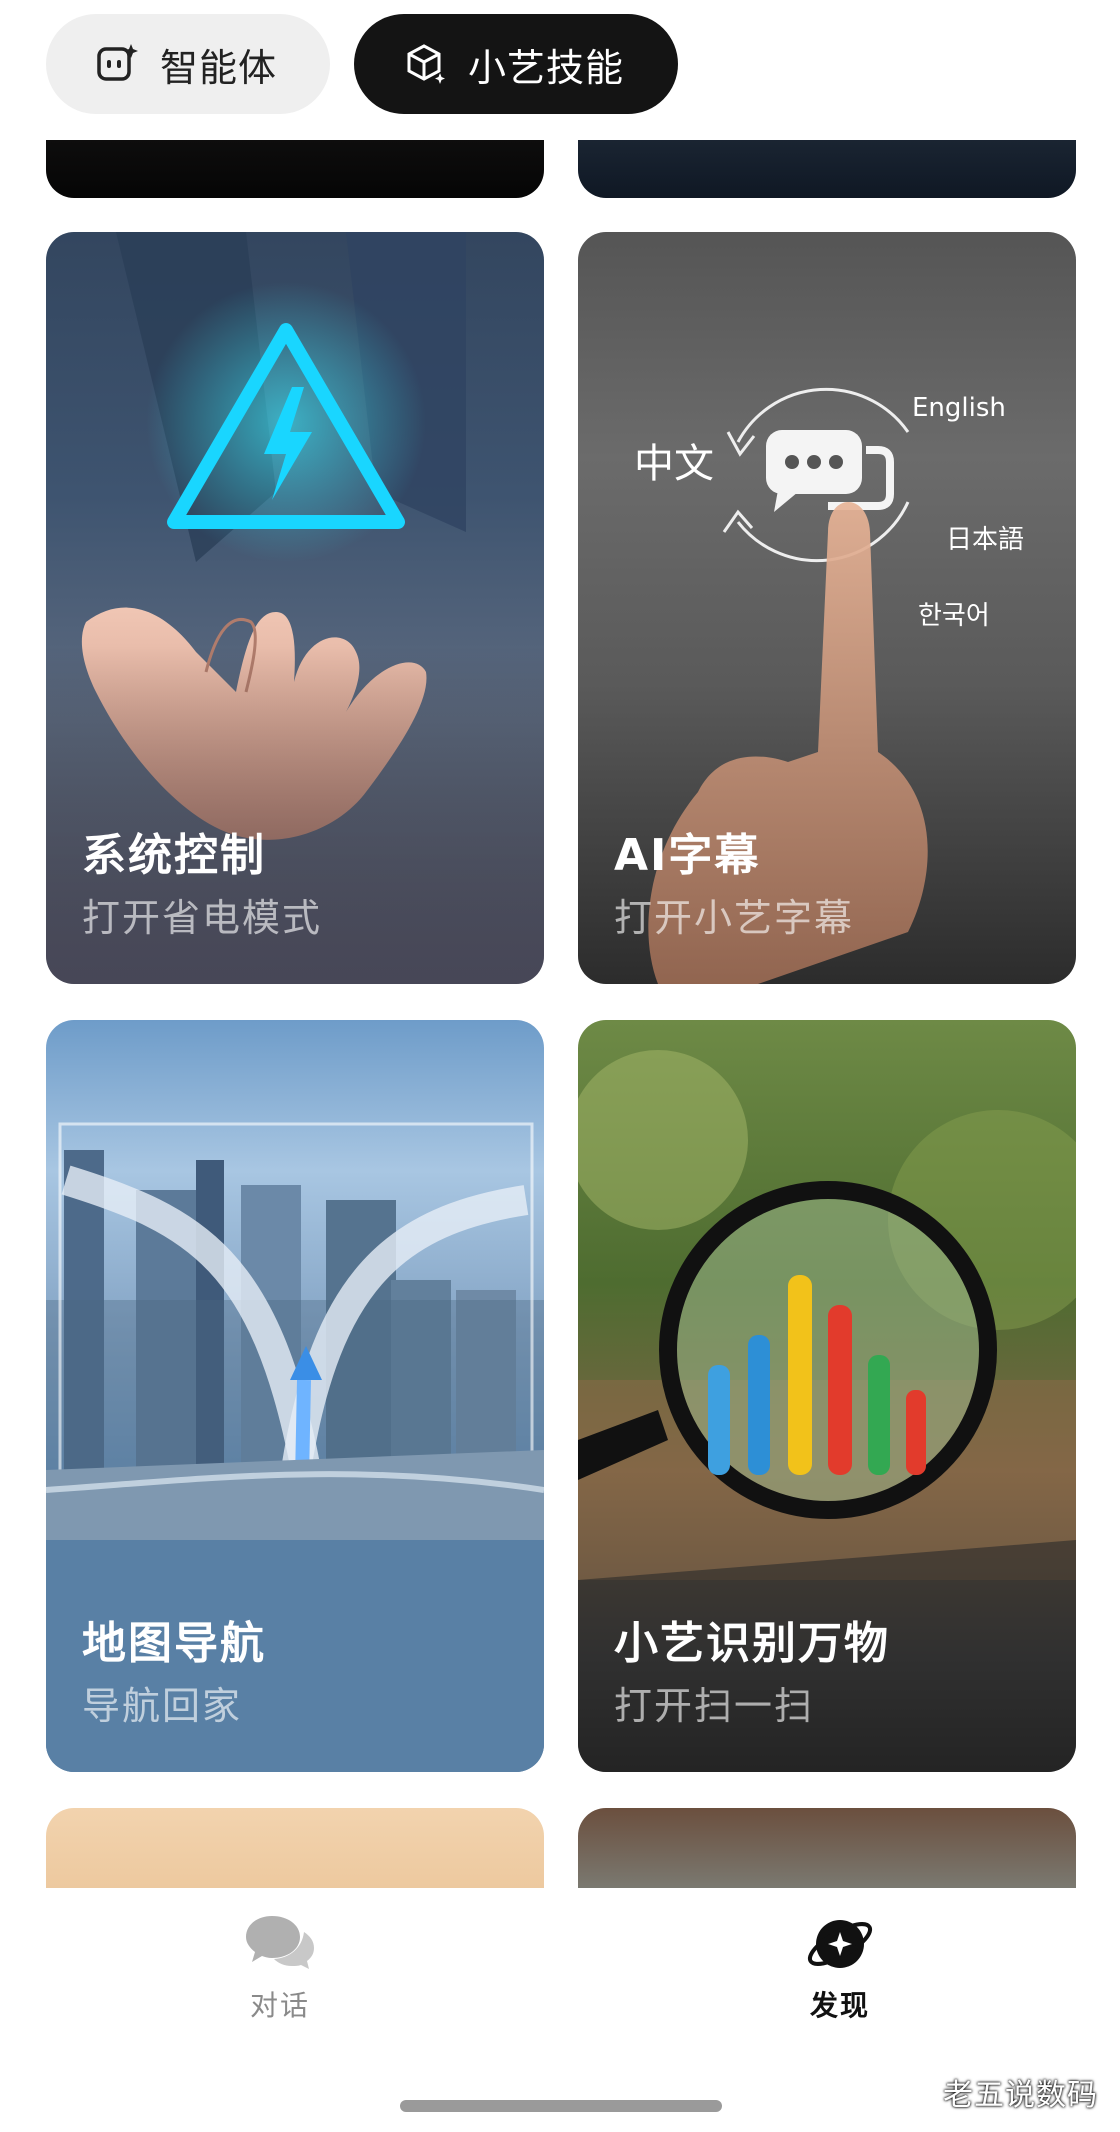 This screenshot has width=1120, height=2132. What do you see at coordinates (117, 62) in the screenshot?
I see `agent-icon` at bounding box center [117, 62].